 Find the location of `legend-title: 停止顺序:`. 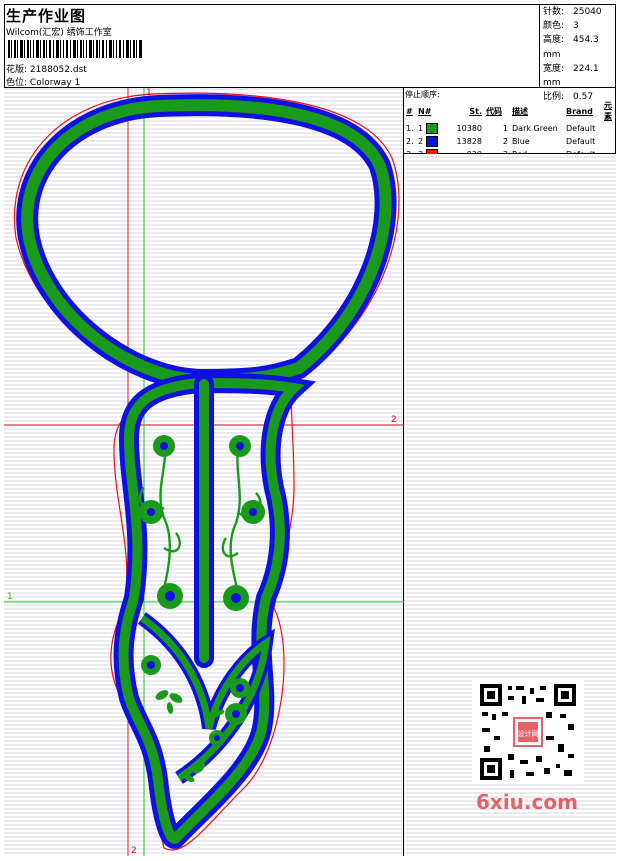

legend-title: 停止顺序: is located at coordinates (422, 94).